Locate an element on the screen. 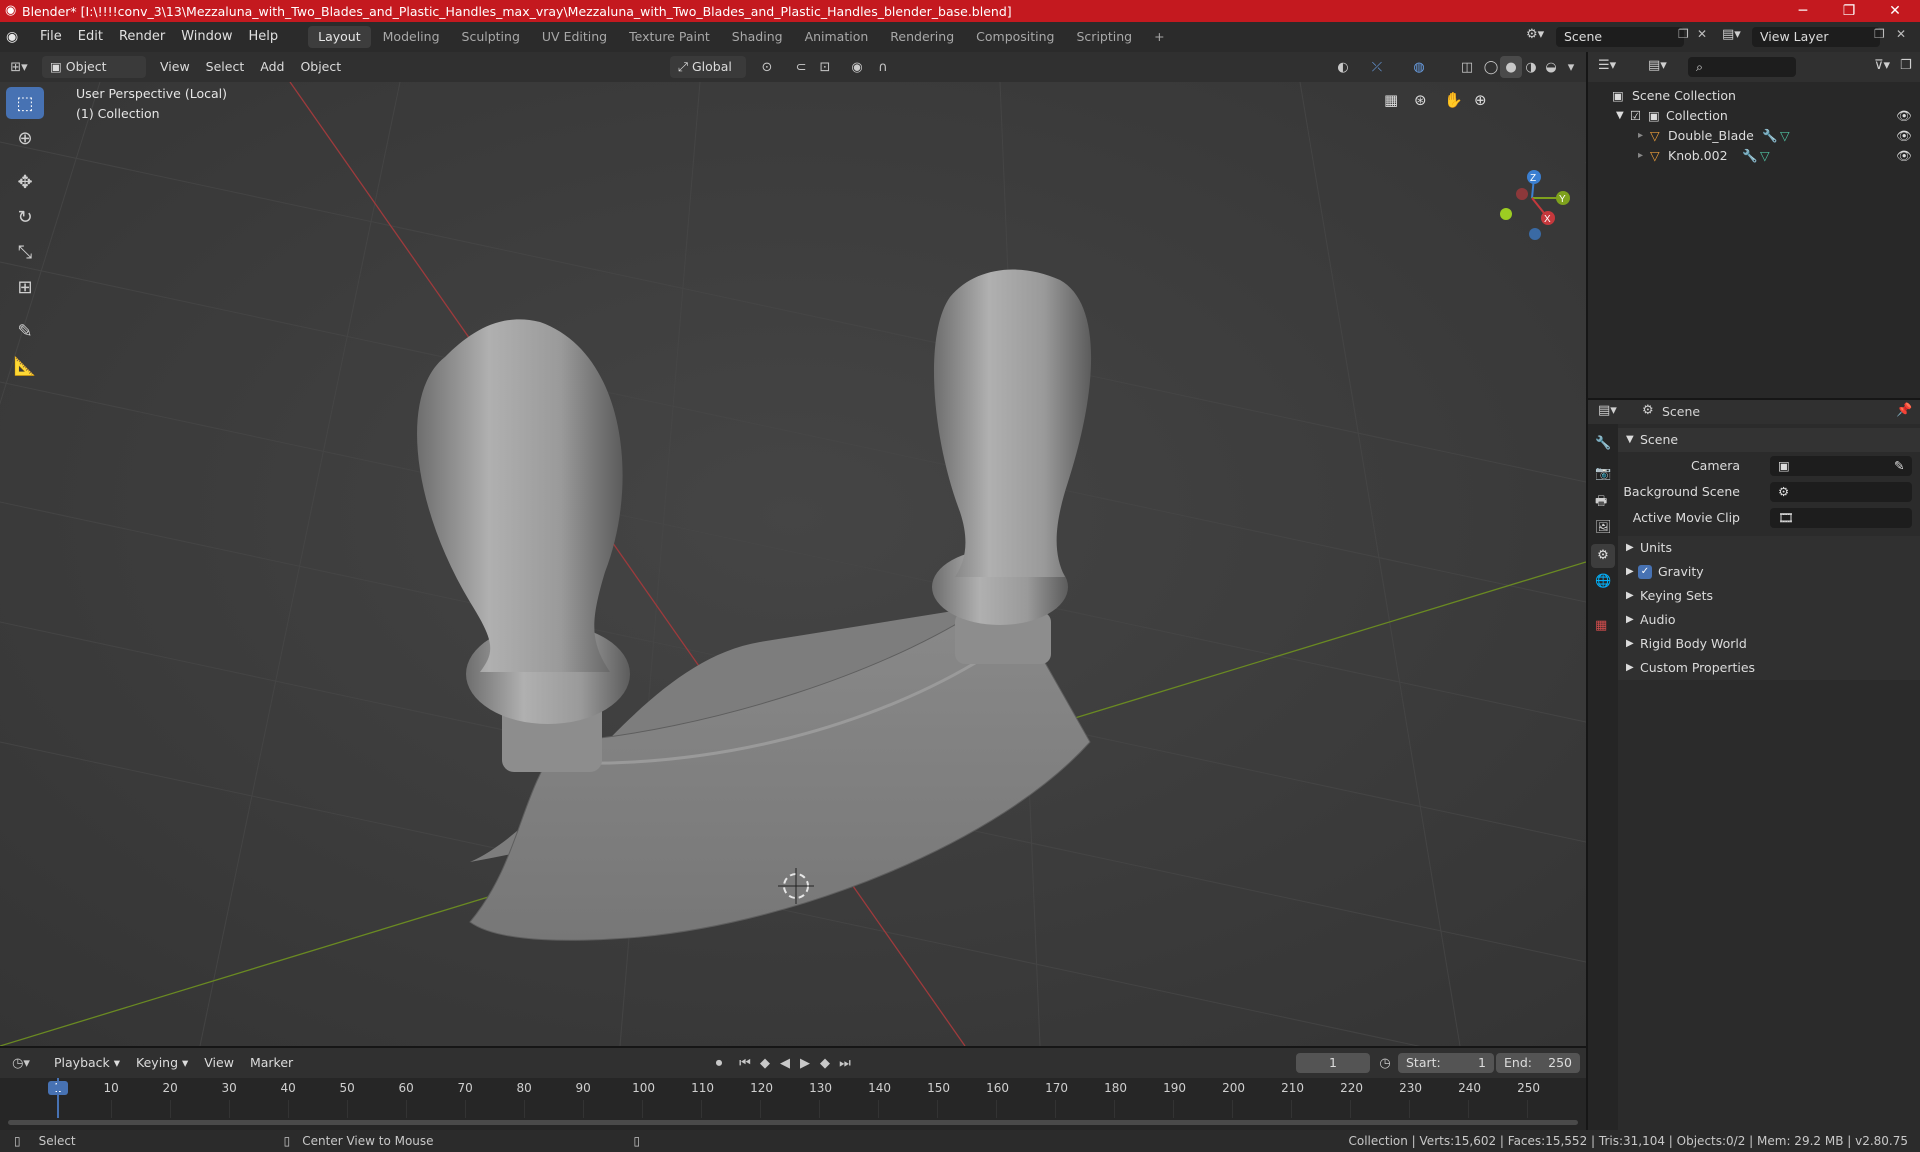  scene-panel-header: ▼ Scene is located at coordinates (1769, 440).